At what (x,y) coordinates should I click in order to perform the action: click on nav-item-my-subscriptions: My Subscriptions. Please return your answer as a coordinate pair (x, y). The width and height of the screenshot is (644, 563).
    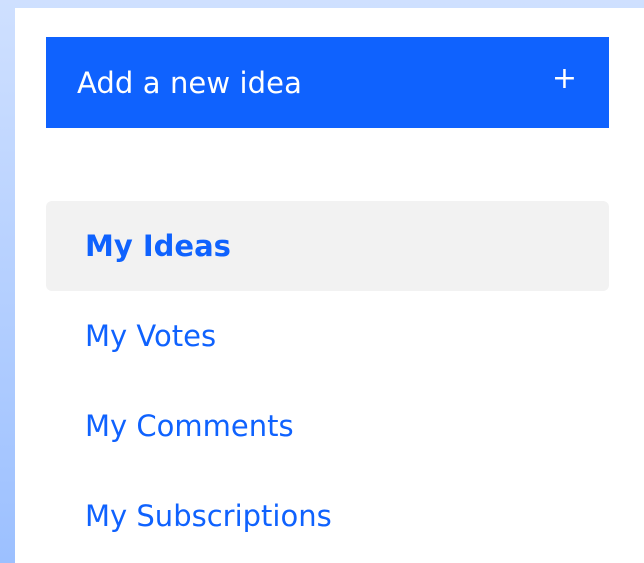
    Looking at the image, I should click on (327, 516).